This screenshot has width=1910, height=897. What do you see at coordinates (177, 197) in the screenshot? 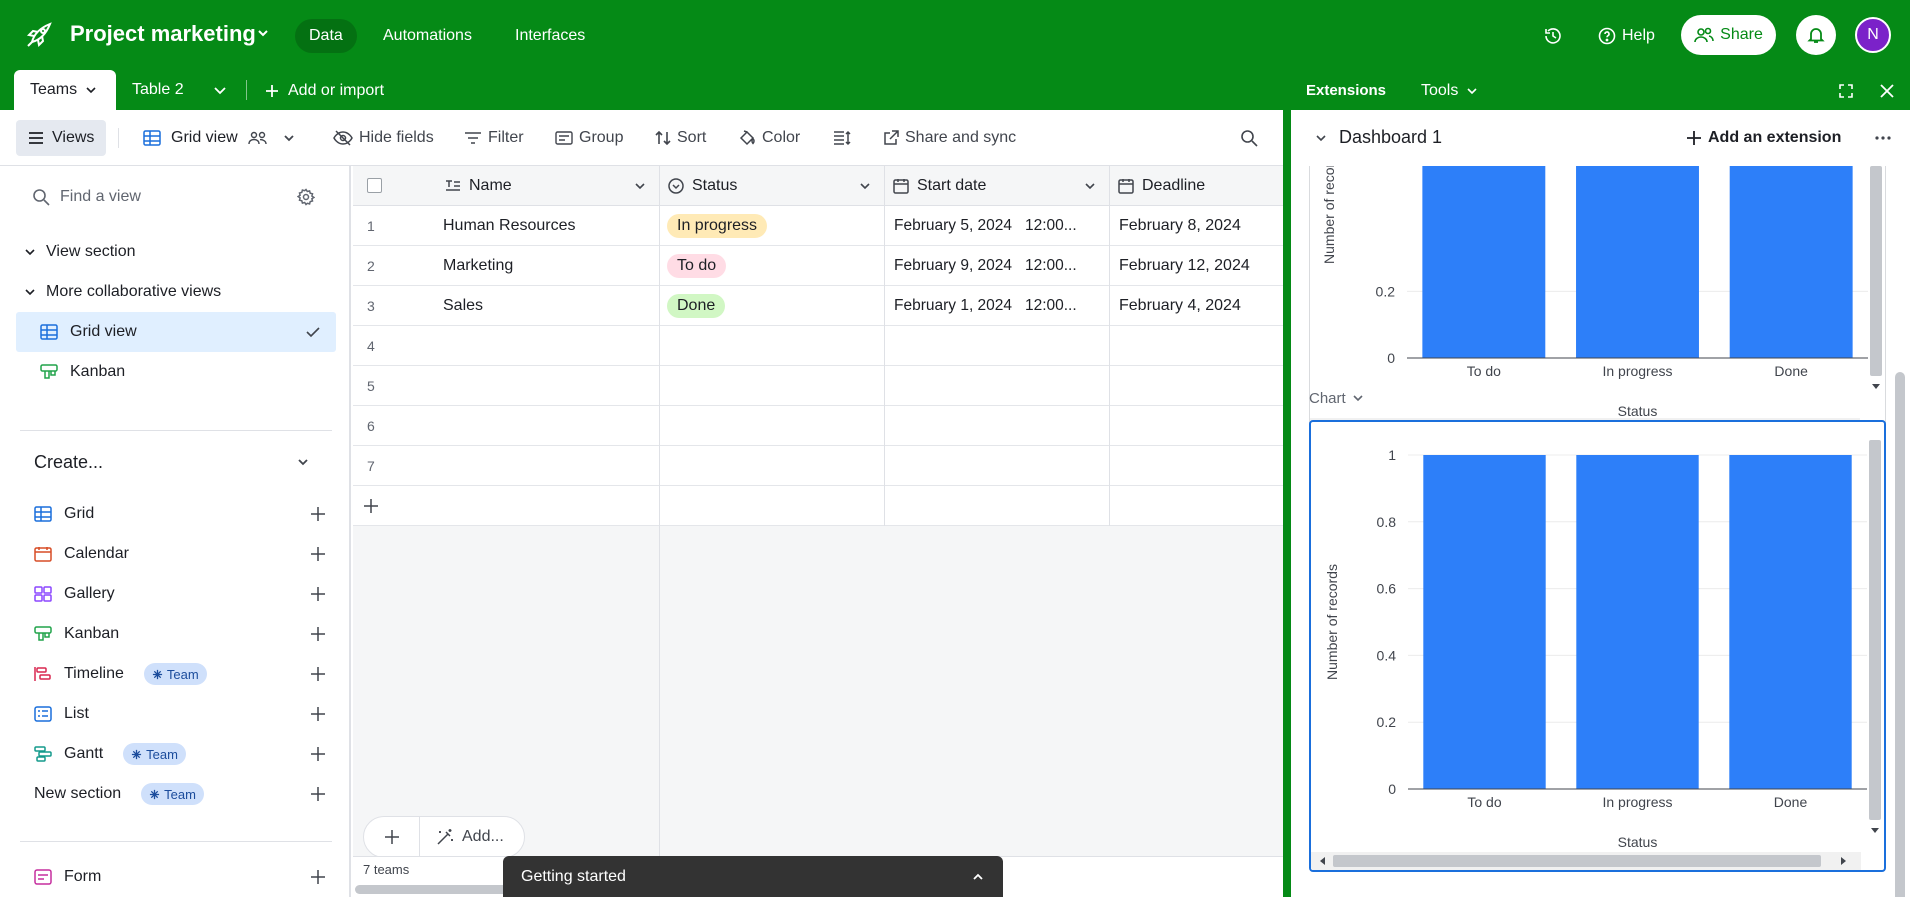
I see `find-view-search: Find a view` at bounding box center [177, 197].